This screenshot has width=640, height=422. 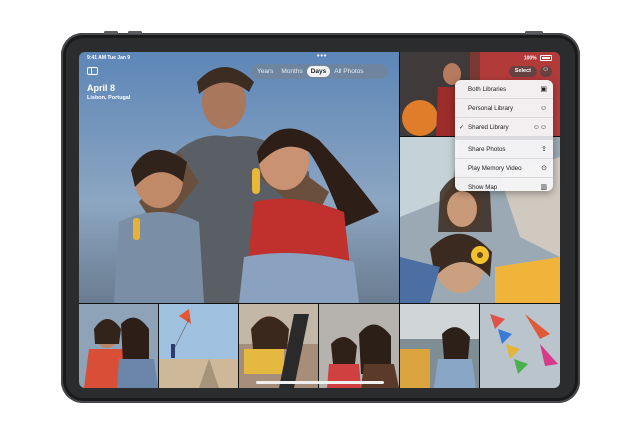 I want to click on top-actions: Select, so click(x=530, y=71).